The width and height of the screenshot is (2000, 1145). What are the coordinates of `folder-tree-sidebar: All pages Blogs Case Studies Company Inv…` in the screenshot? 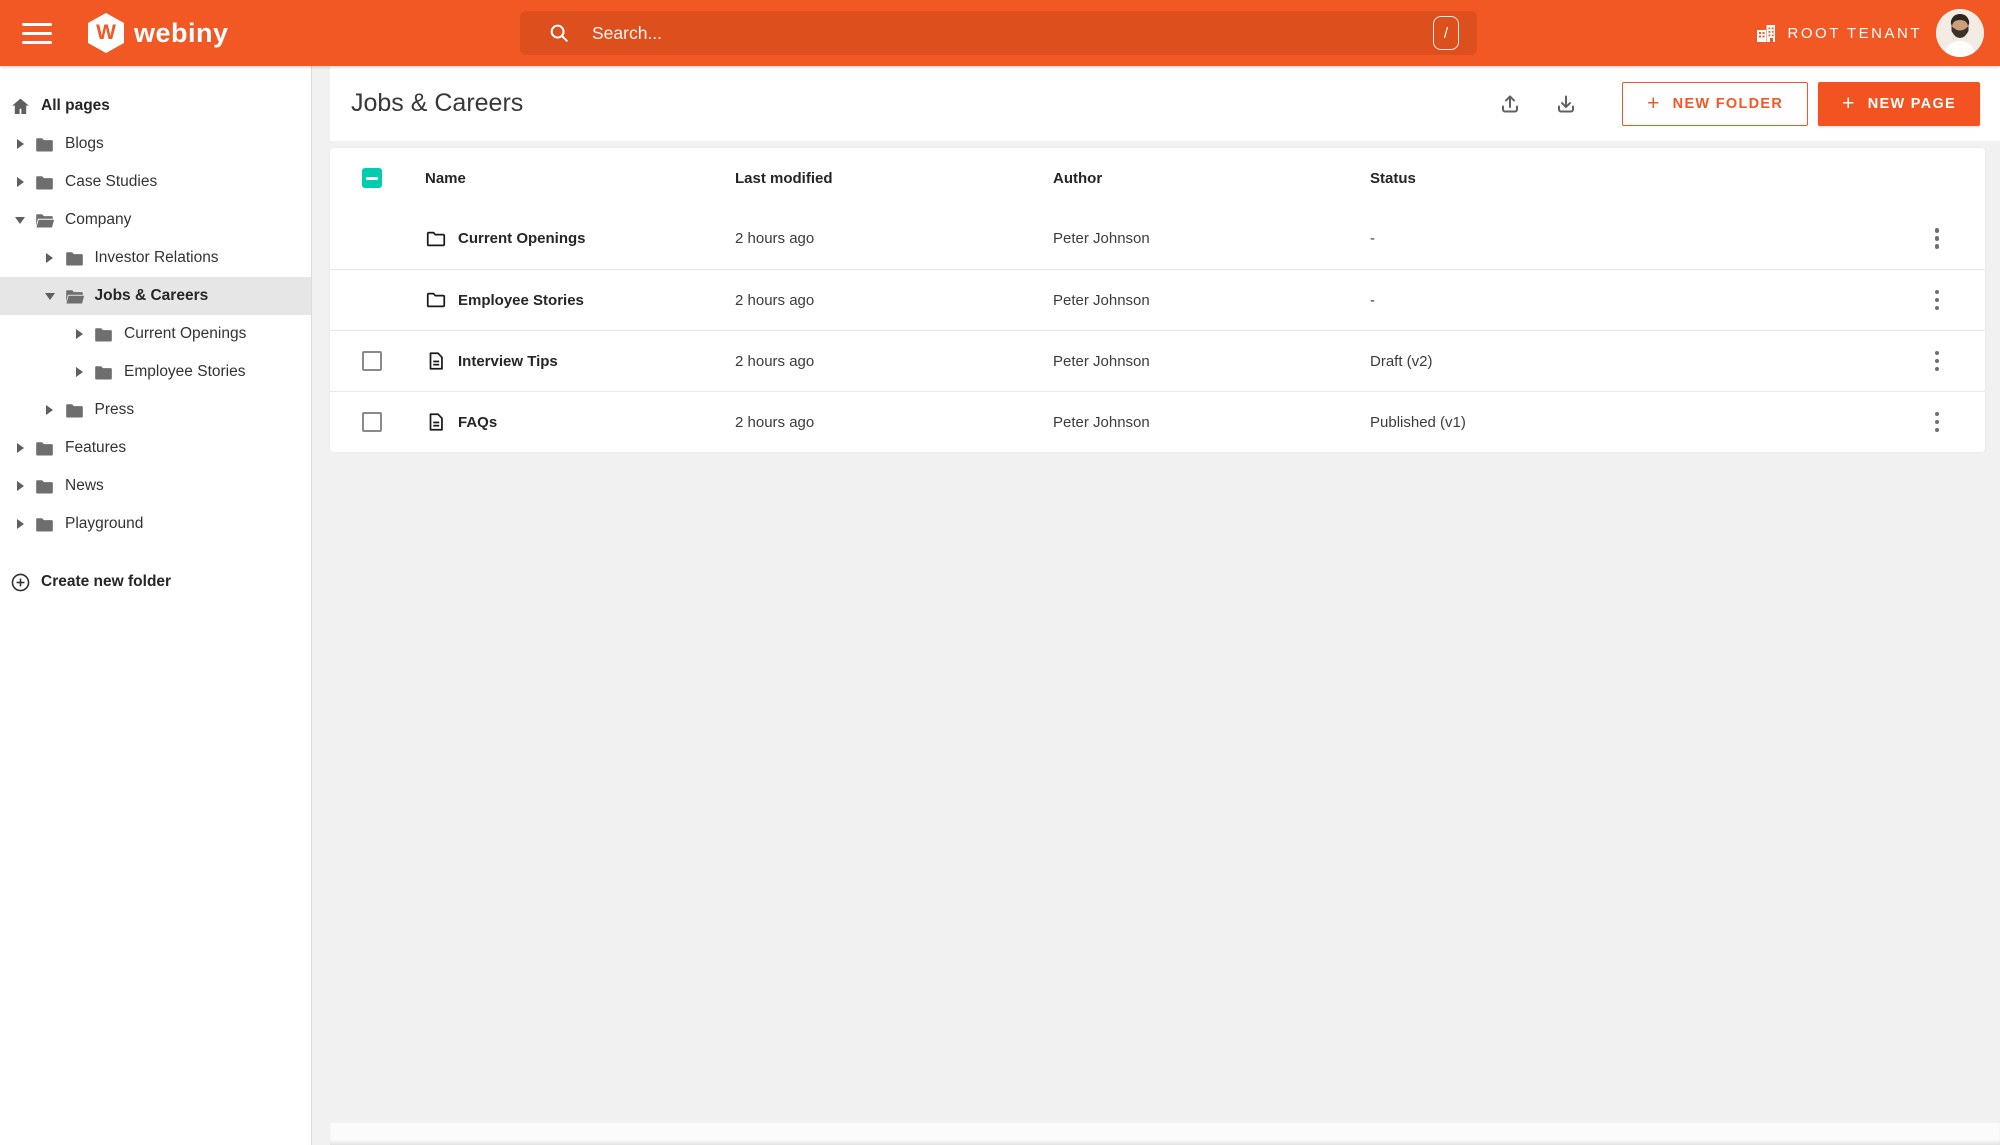 It's located at (156, 605).